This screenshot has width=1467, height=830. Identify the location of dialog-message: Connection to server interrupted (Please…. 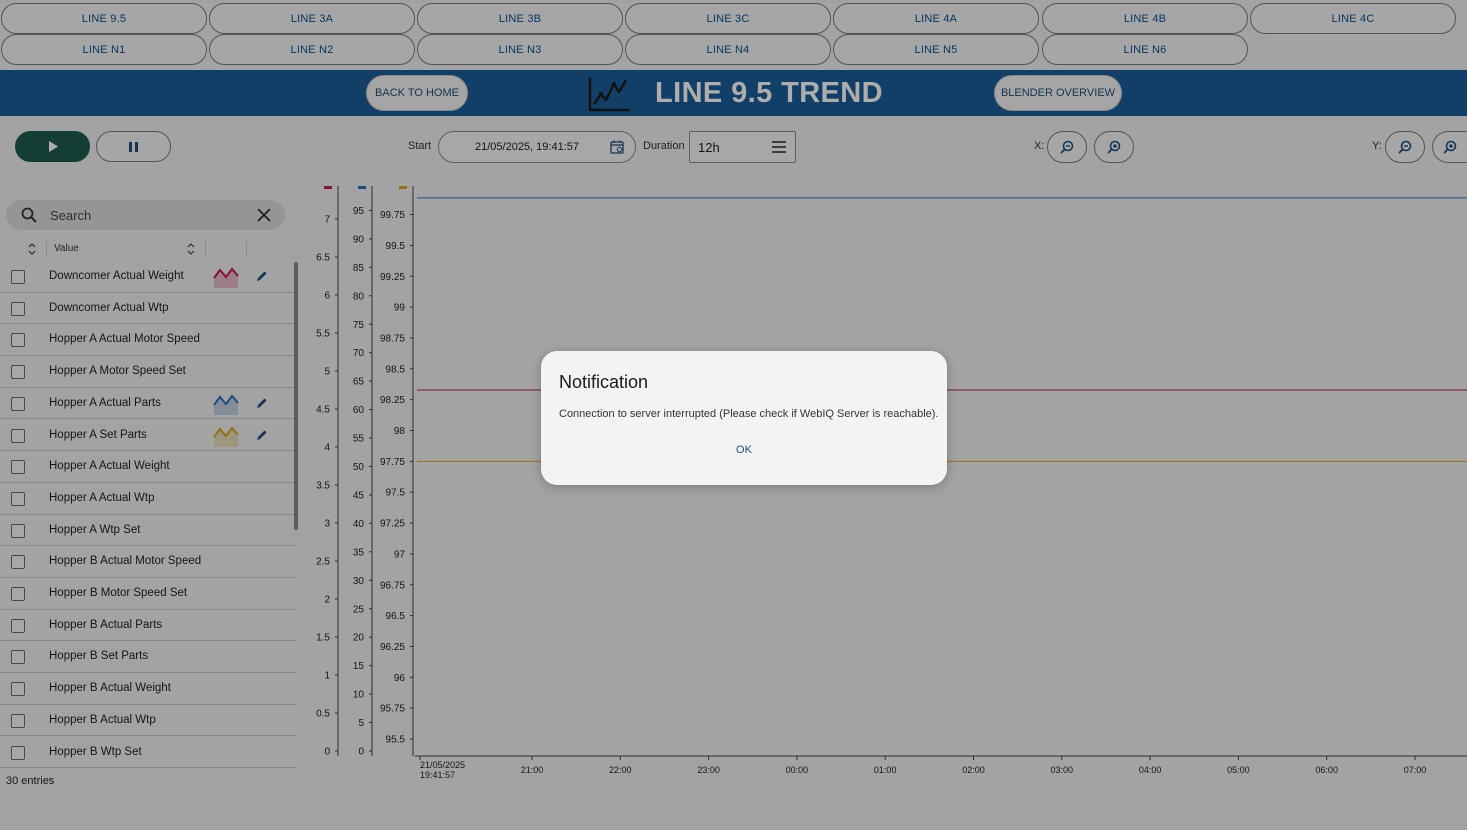
(749, 414).